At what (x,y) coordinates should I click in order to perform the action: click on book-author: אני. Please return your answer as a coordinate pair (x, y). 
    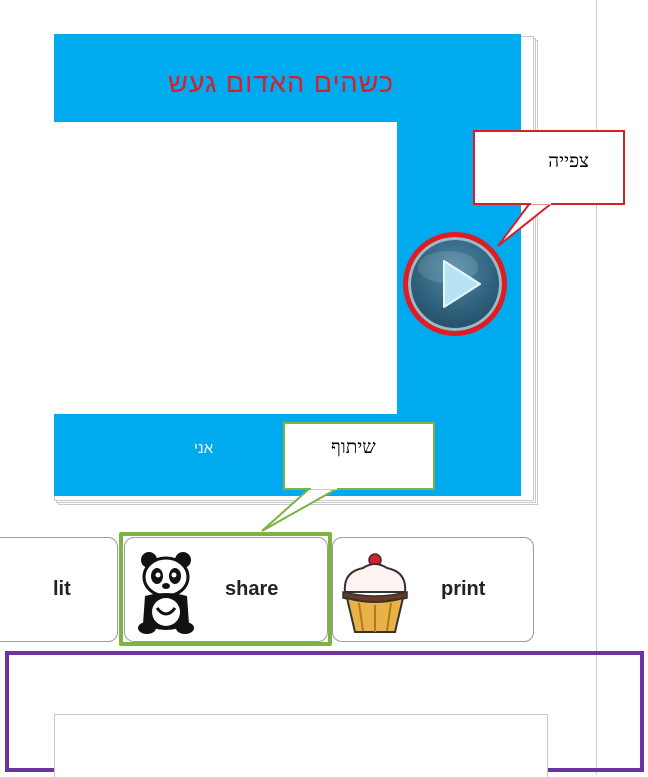
    Looking at the image, I should click on (204, 448).